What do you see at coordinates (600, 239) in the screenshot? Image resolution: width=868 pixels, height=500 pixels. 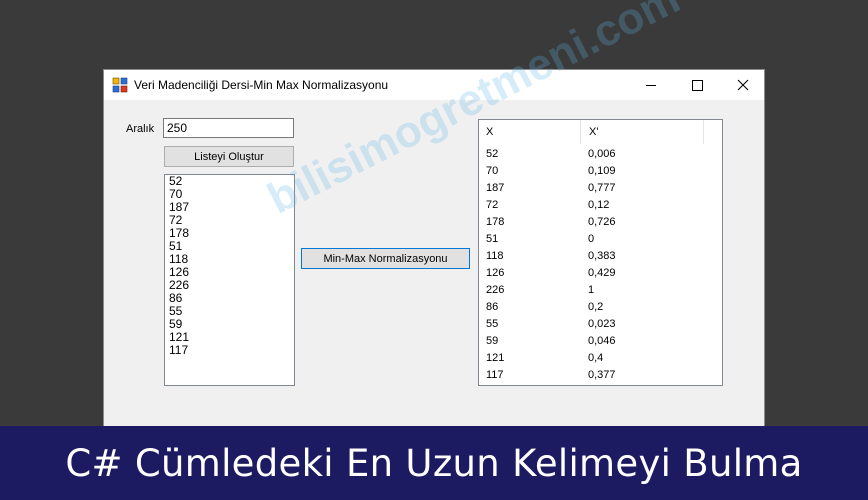 I see `listview-row: 51 0` at bounding box center [600, 239].